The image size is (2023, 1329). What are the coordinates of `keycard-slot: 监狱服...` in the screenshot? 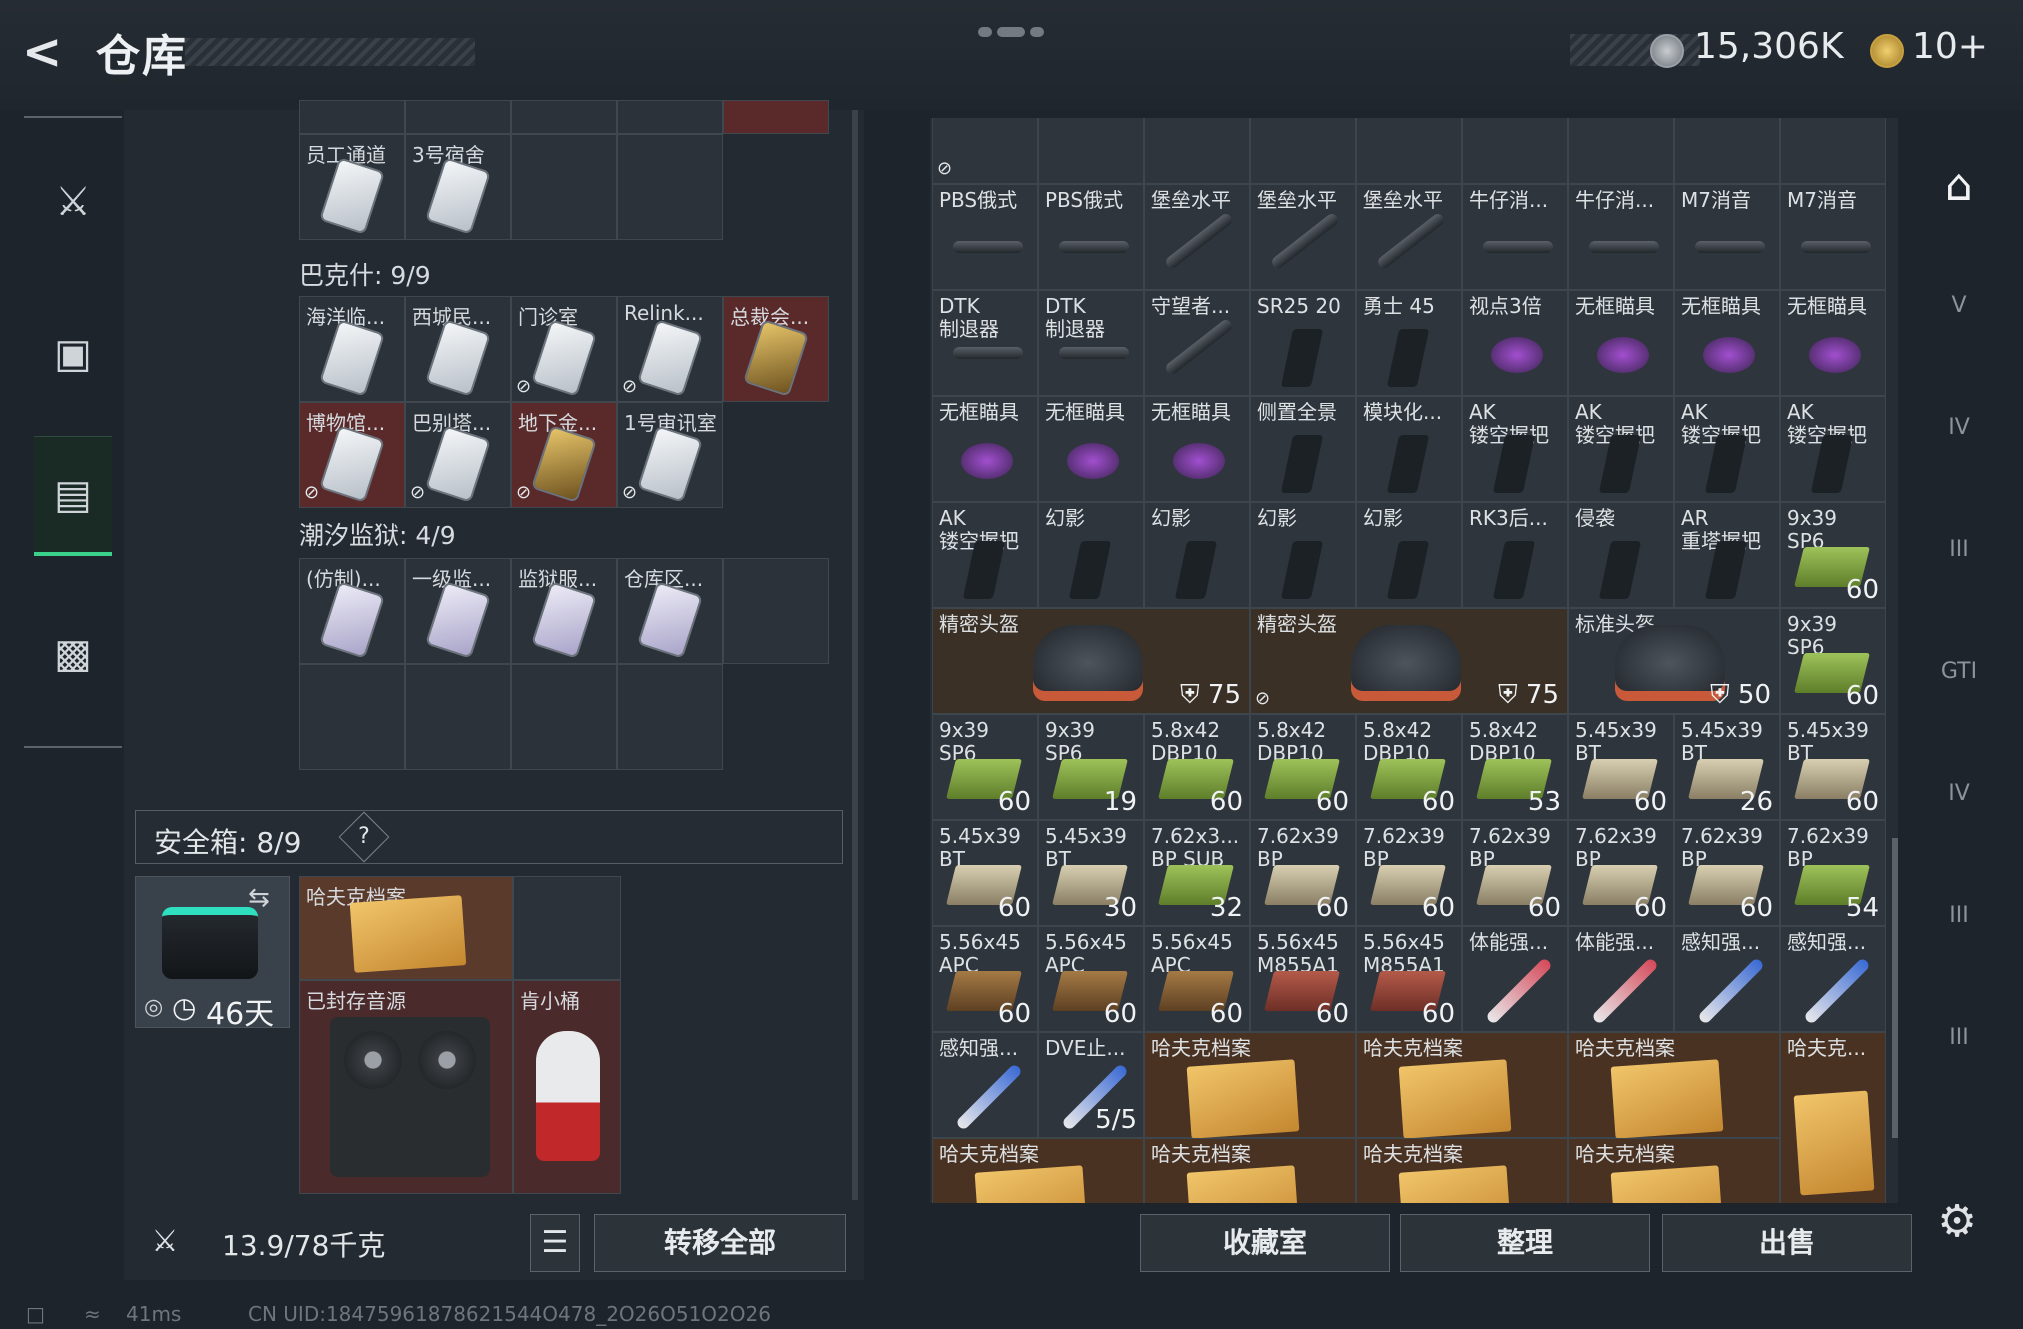 It's located at (564, 611).